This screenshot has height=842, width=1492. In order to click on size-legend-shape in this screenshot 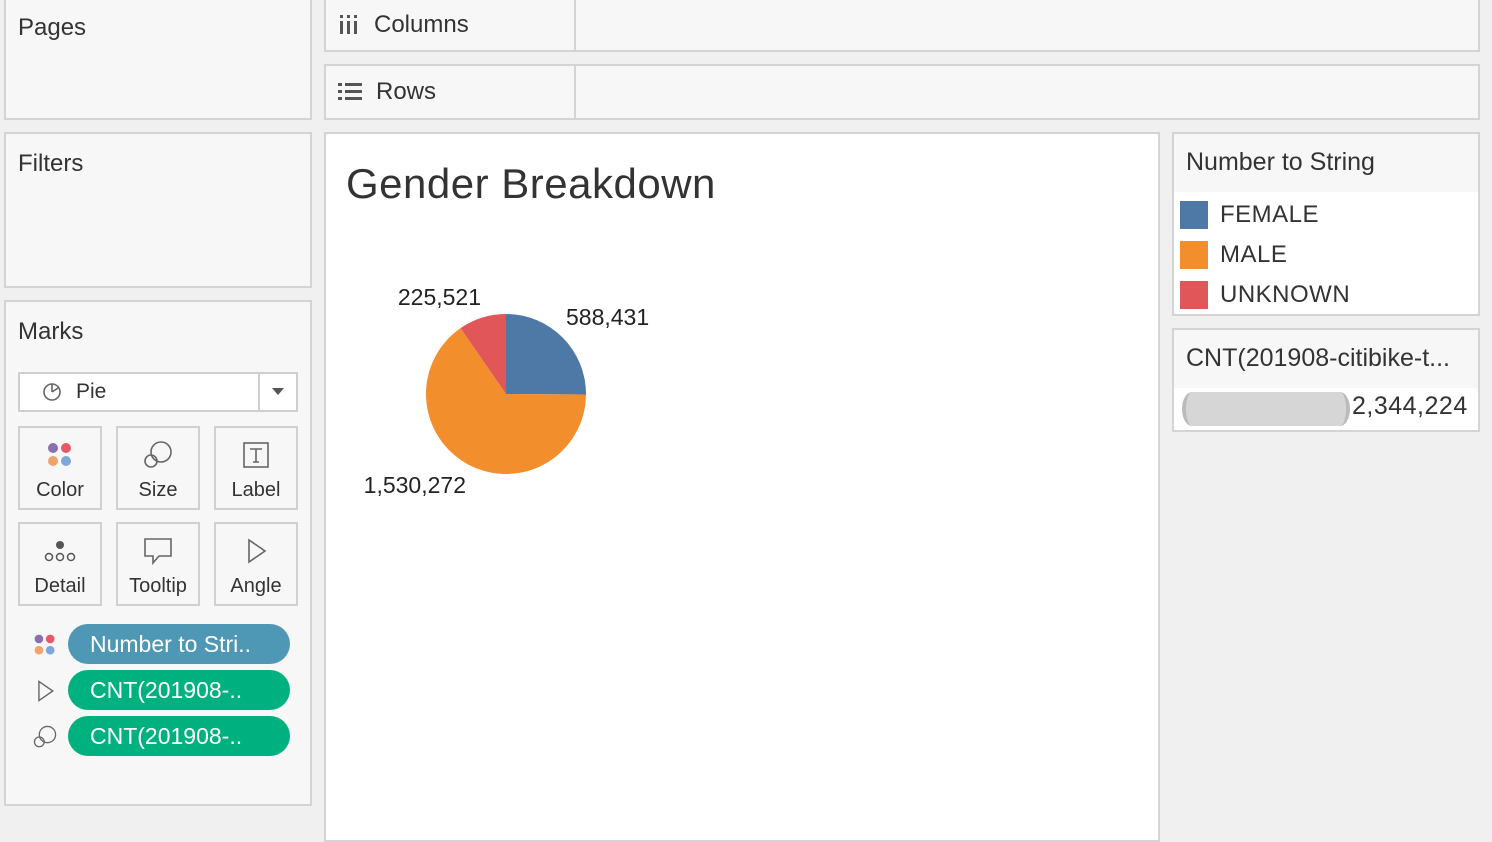, I will do `click(1266, 409)`.